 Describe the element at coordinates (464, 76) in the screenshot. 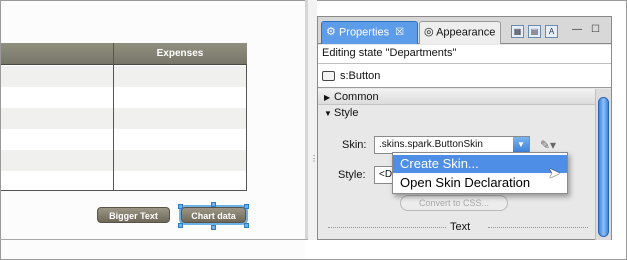

I see `component-type-row: s:Button` at that location.